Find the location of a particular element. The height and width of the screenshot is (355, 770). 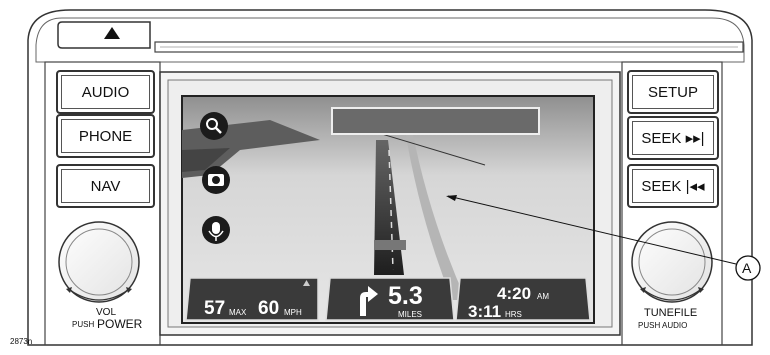

setup-button: SETUP is located at coordinates (673, 92).